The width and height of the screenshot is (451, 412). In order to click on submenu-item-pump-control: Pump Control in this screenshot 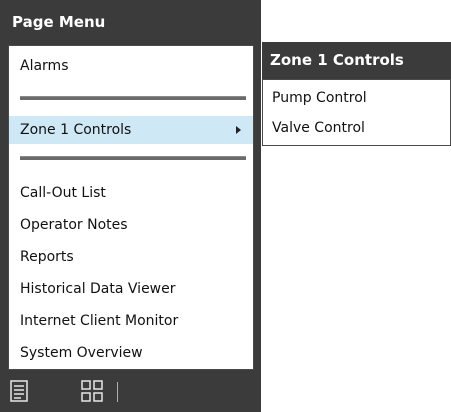, I will do `click(356, 98)`.